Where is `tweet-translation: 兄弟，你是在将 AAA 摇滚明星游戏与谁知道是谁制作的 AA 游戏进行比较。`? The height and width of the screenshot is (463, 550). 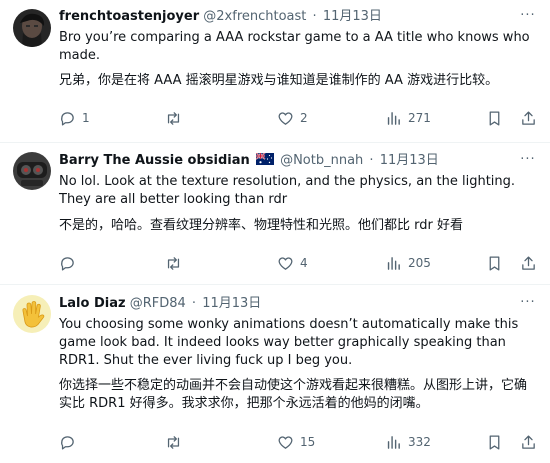
tweet-translation: 兄弟，你是在将 AAA 摇滚明星游戏与谁知道是谁制作的 AA 游戏进行比较。 is located at coordinates (279, 80).